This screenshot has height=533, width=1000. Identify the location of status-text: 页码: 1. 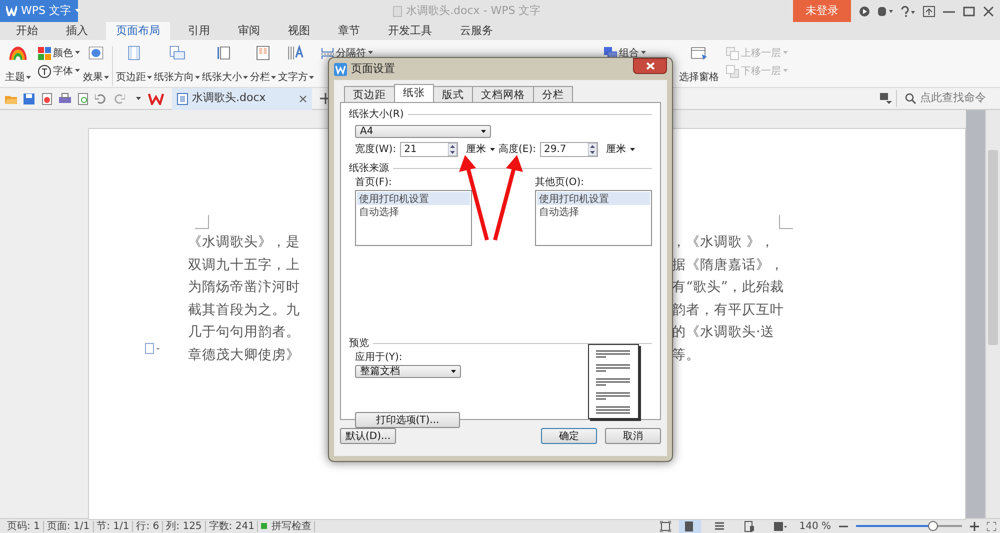
(24, 526).